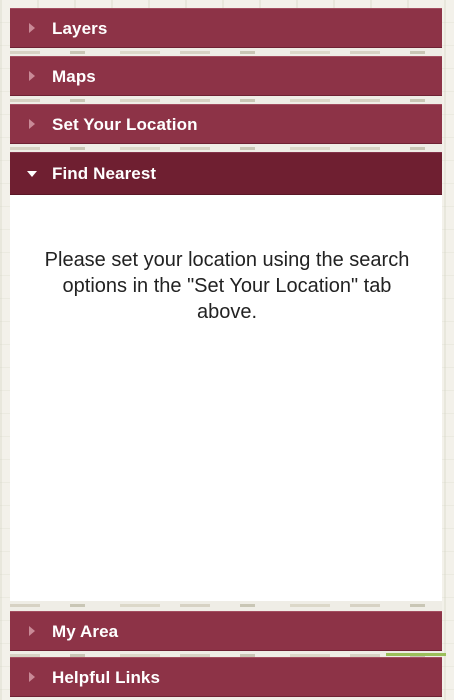 The image size is (454, 700). I want to click on triangle-down-icon, so click(32, 174).